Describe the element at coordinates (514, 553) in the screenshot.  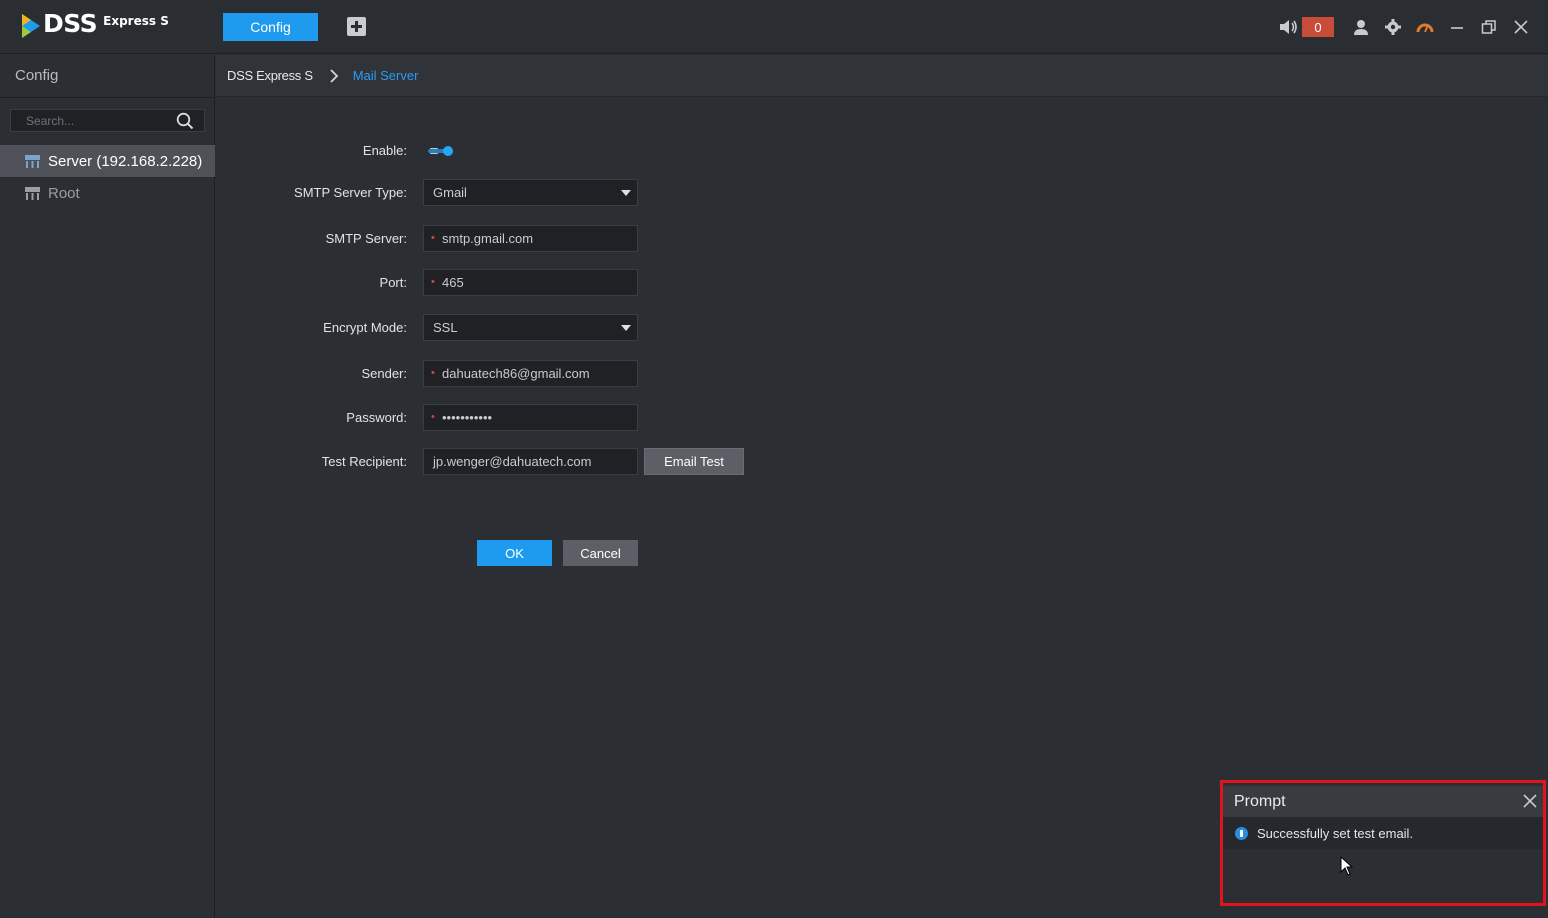
I see `ok-button: OK` at that location.